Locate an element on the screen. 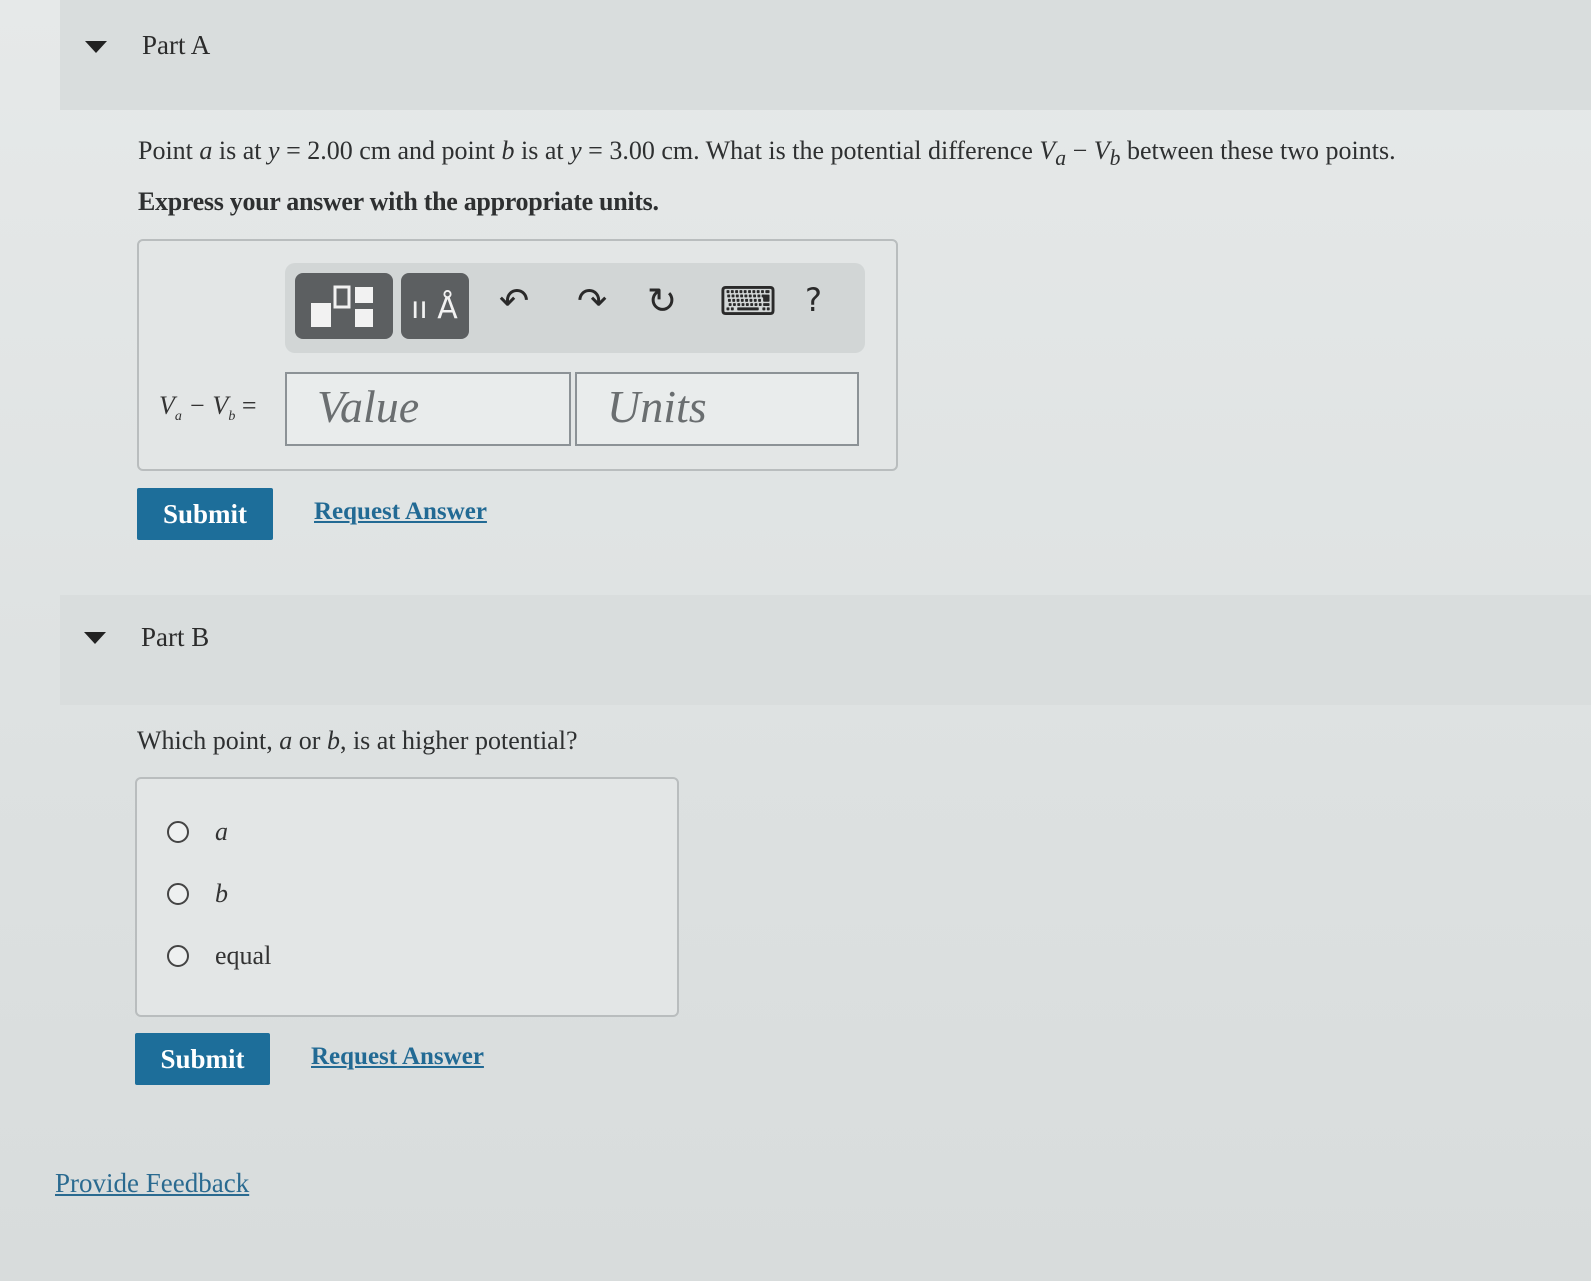  question-text: Point is located at coordinates (169, 150).